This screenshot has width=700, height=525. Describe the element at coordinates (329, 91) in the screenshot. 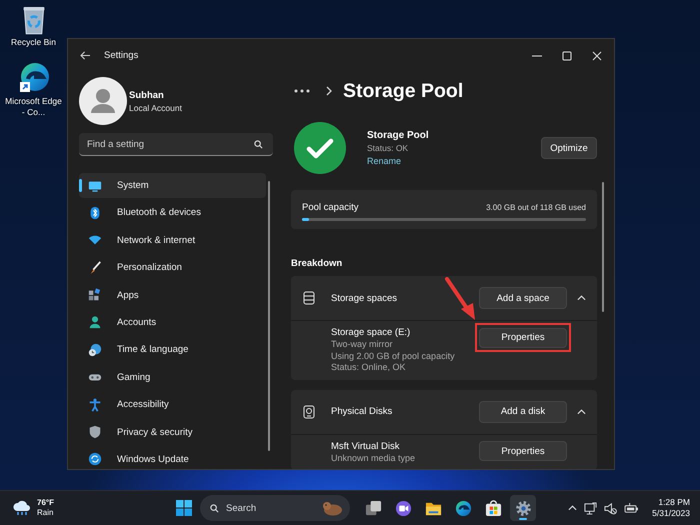

I see `chevron-right-icon` at that location.